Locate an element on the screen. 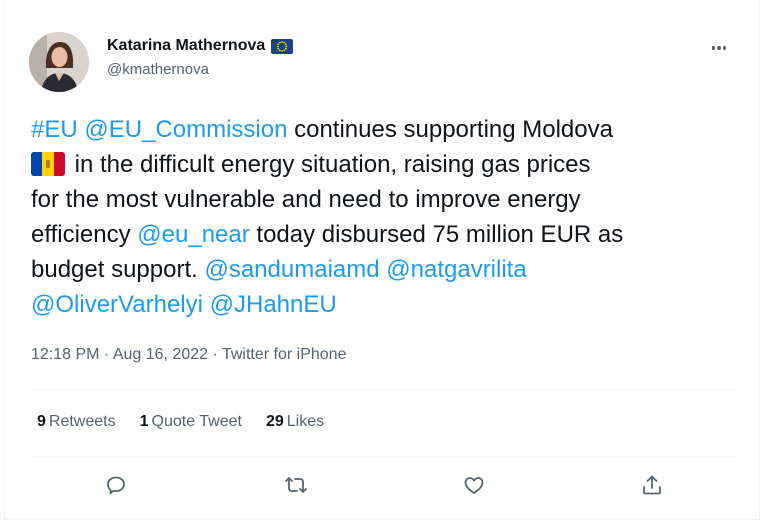 The image size is (766, 522). name-row: Katarina Mathernova is located at coordinates (200, 46).